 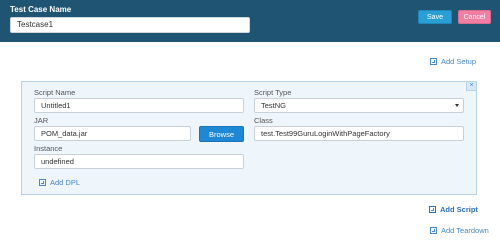 I want to click on add-script-label: Add Script, so click(x=459, y=209).